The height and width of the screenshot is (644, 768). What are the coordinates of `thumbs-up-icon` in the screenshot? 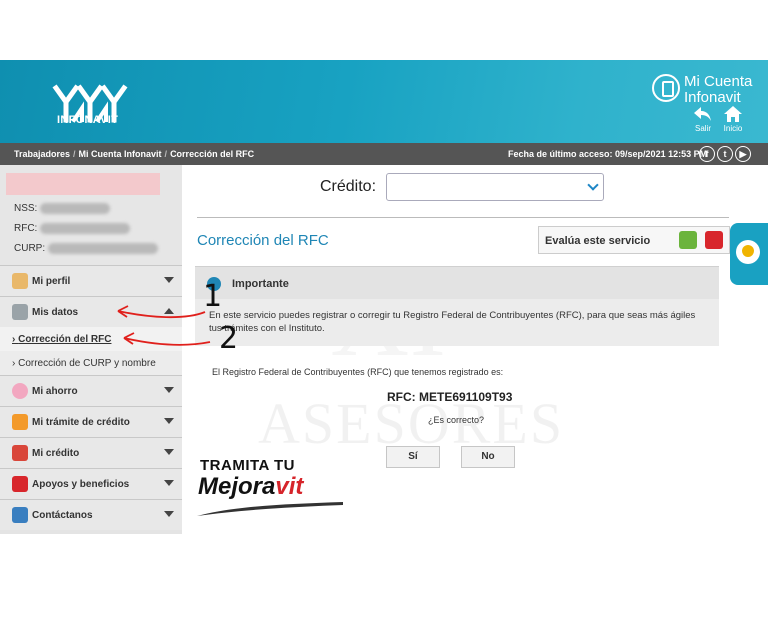 It's located at (688, 240).